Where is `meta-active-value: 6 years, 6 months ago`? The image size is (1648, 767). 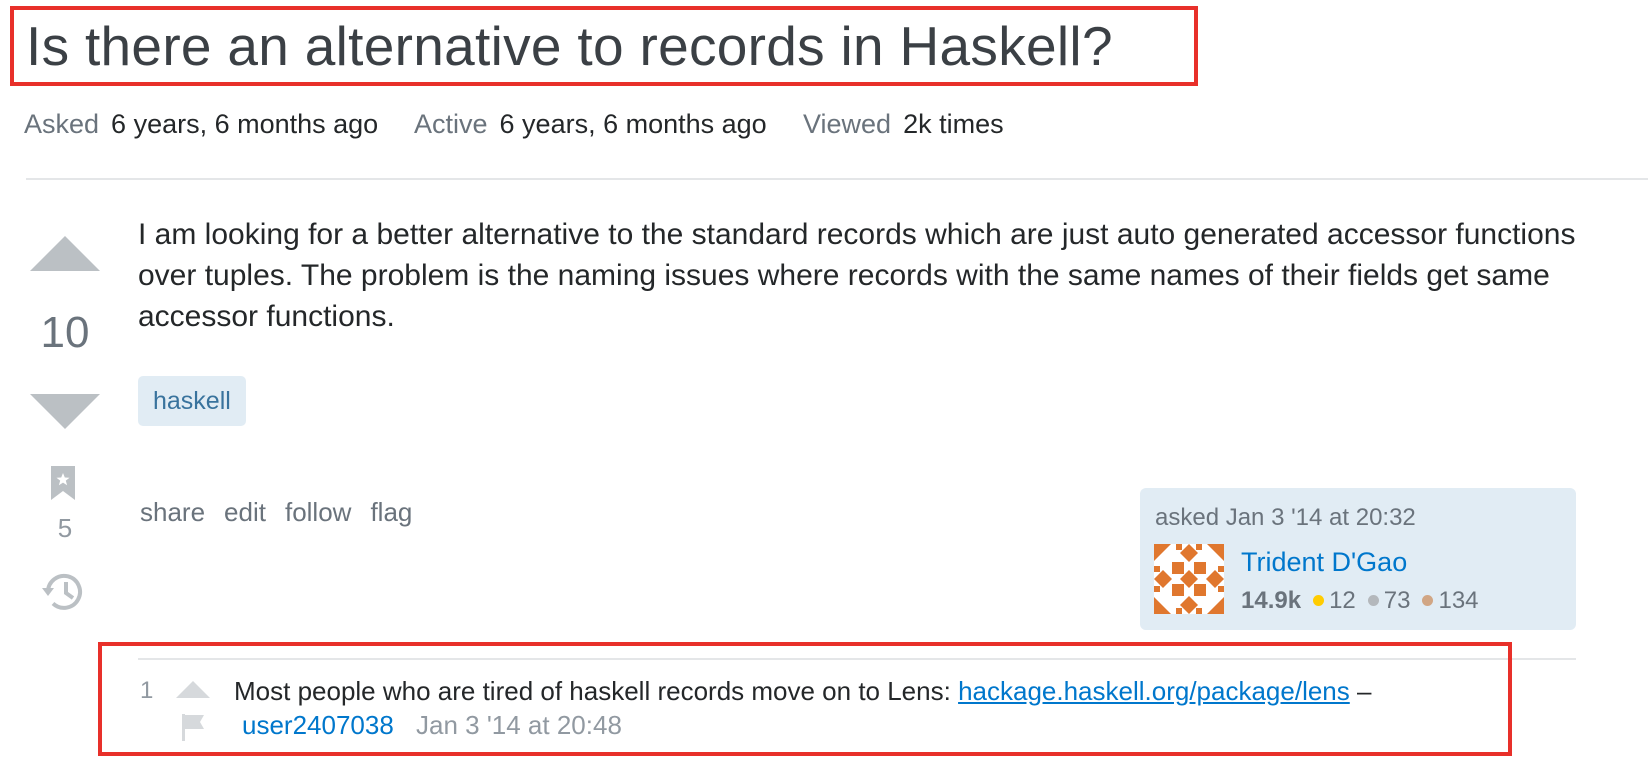 meta-active-value: 6 years, 6 months ago is located at coordinates (633, 124).